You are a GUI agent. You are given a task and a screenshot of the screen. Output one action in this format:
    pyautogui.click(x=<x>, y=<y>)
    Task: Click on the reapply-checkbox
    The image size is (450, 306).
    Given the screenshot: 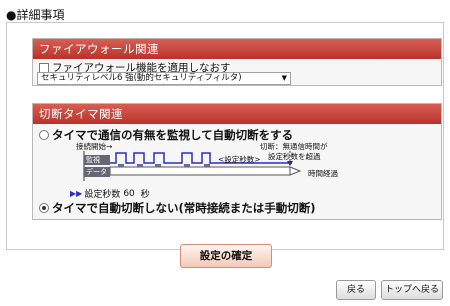 What is the action you would take?
    pyautogui.click(x=44, y=67)
    